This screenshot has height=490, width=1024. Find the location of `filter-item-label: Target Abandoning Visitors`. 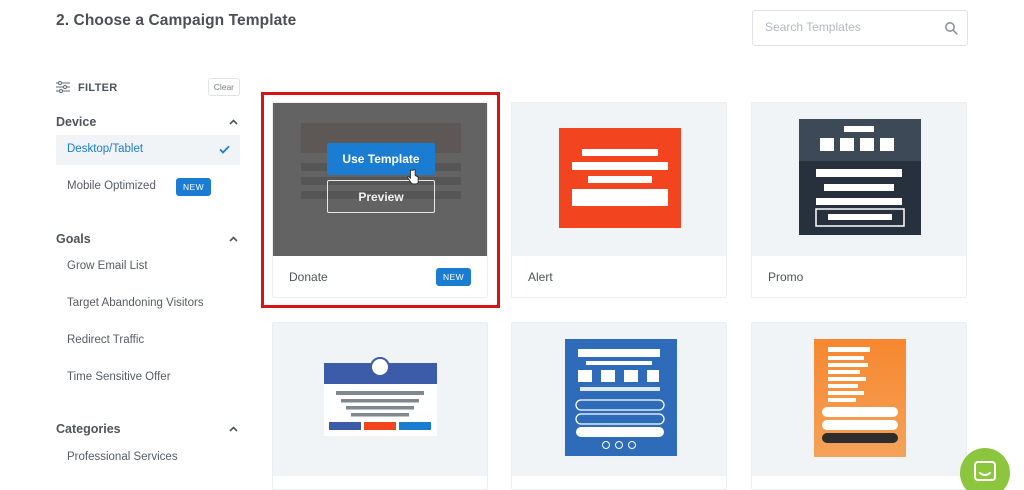

filter-item-label: Target Abandoning Visitors is located at coordinates (135, 303).